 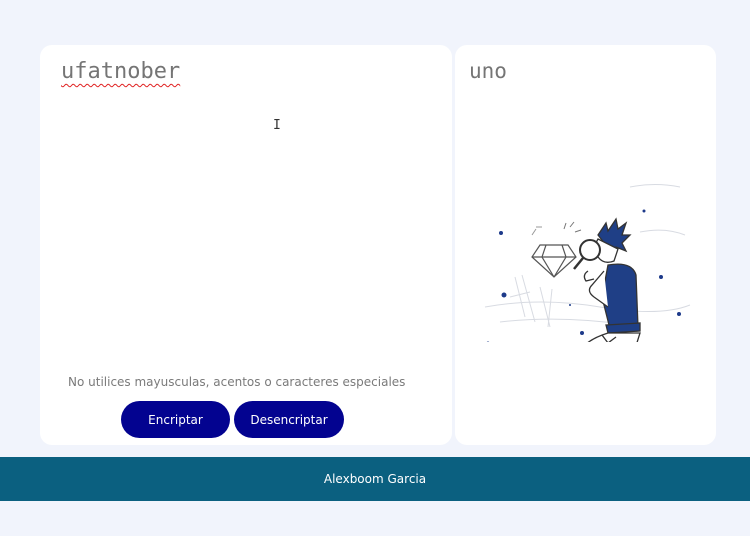 I want to click on output-text: uno, so click(x=488, y=71).